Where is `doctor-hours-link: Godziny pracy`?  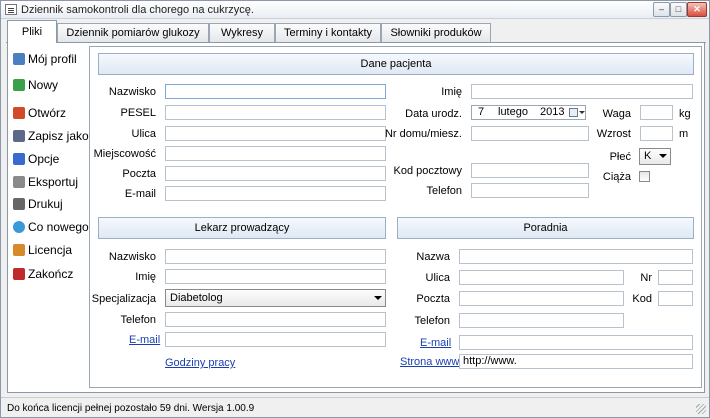 doctor-hours-link: Godziny pracy is located at coordinates (200, 363).